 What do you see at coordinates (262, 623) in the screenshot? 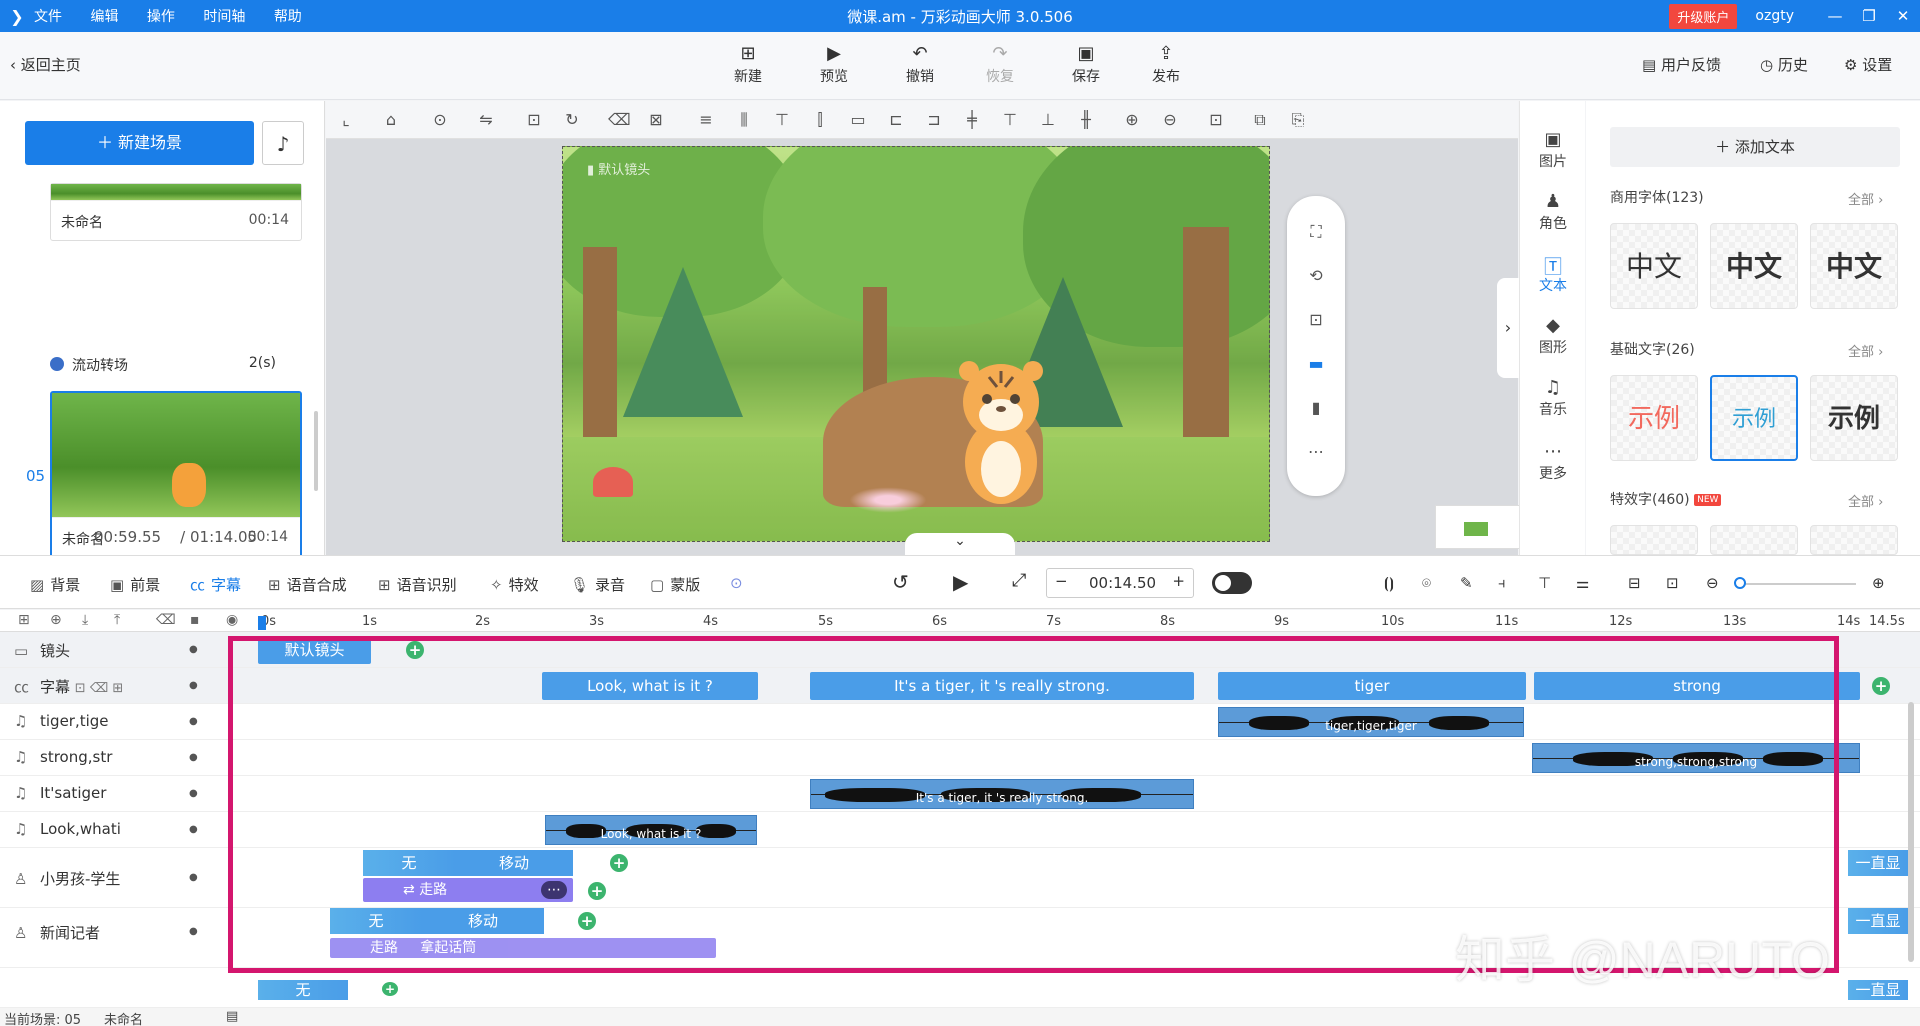
I see `playhead` at bounding box center [262, 623].